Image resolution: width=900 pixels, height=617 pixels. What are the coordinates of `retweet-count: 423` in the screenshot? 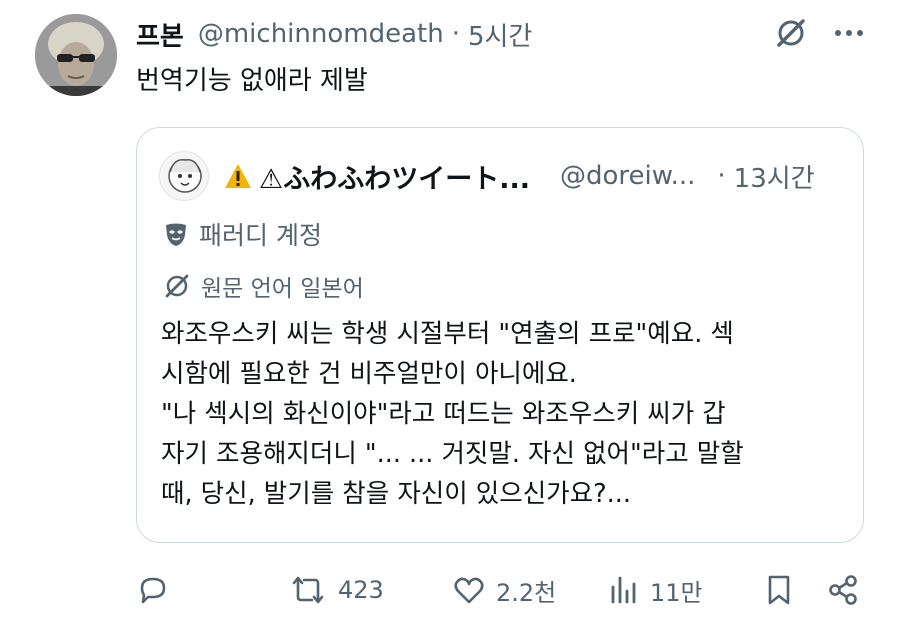 It's located at (361, 590).